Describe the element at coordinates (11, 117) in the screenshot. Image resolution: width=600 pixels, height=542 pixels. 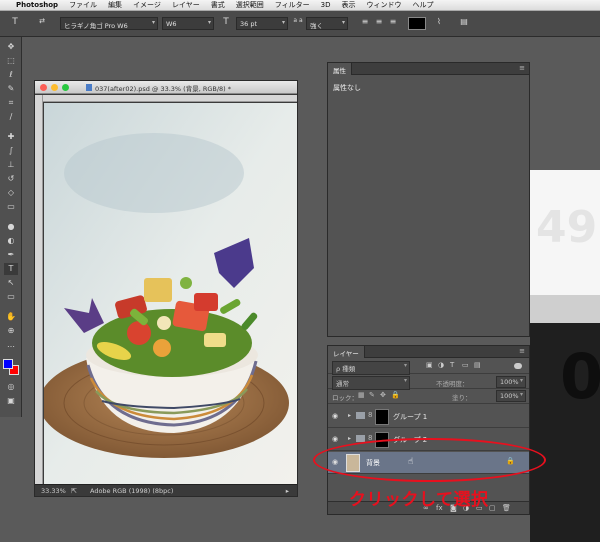
I see `eyedropper-tool-icon: ∕` at that location.